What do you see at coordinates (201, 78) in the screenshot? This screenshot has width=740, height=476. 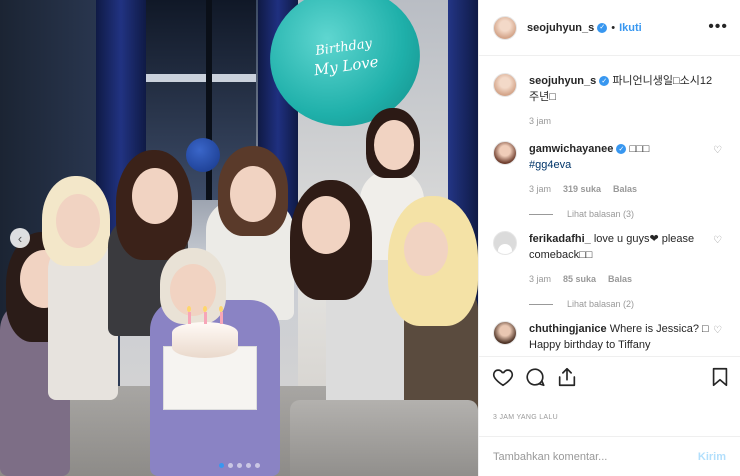 I see `photo-window-light` at bounding box center [201, 78].